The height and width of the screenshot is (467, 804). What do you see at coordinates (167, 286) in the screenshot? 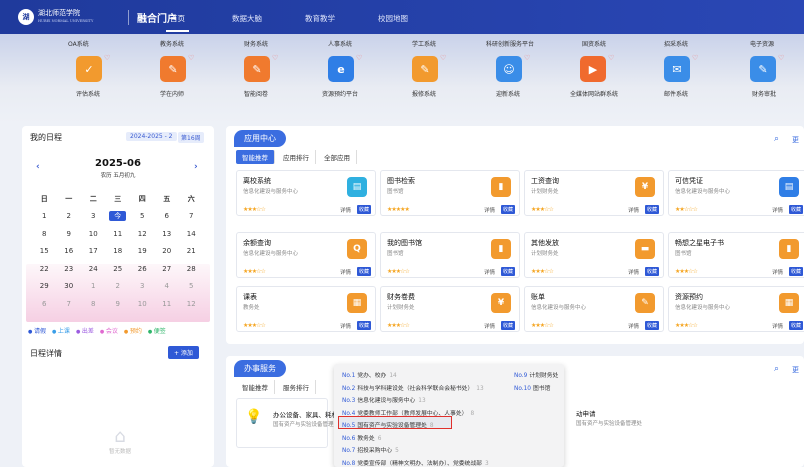
I see `calendar-day: 4` at bounding box center [167, 286].